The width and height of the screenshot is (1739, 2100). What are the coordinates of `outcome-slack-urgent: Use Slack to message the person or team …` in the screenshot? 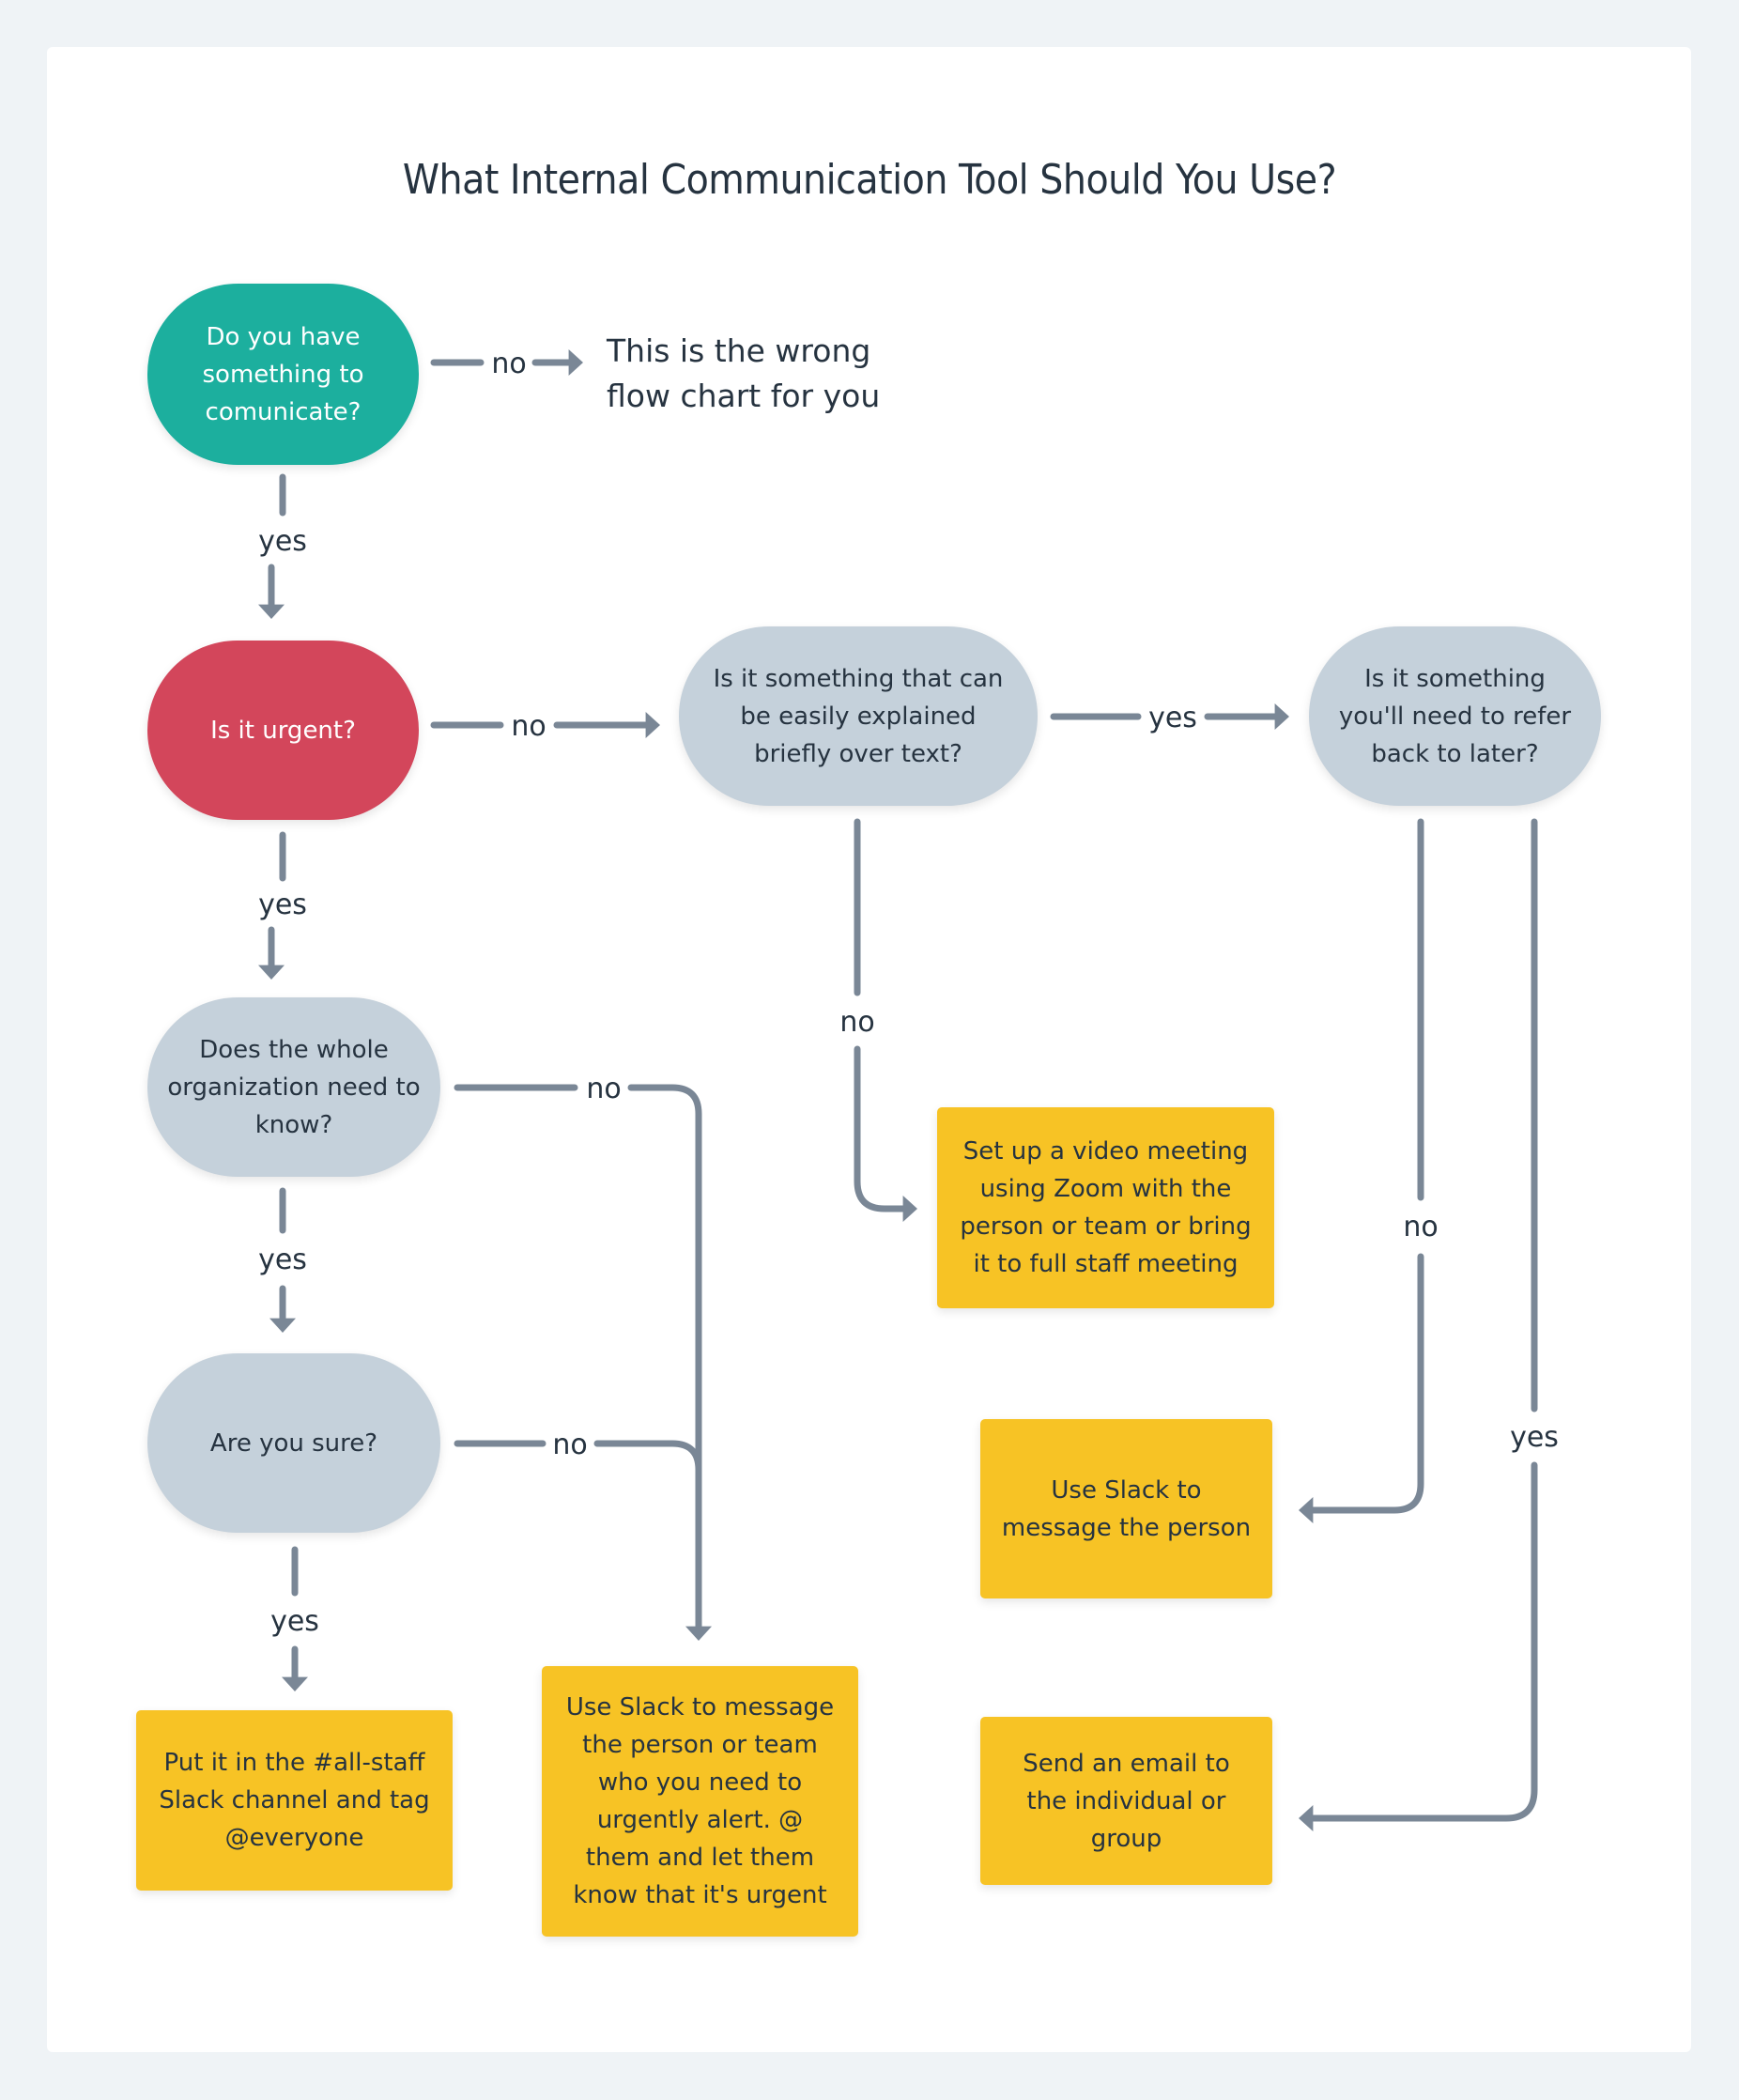 It's located at (700, 1802).